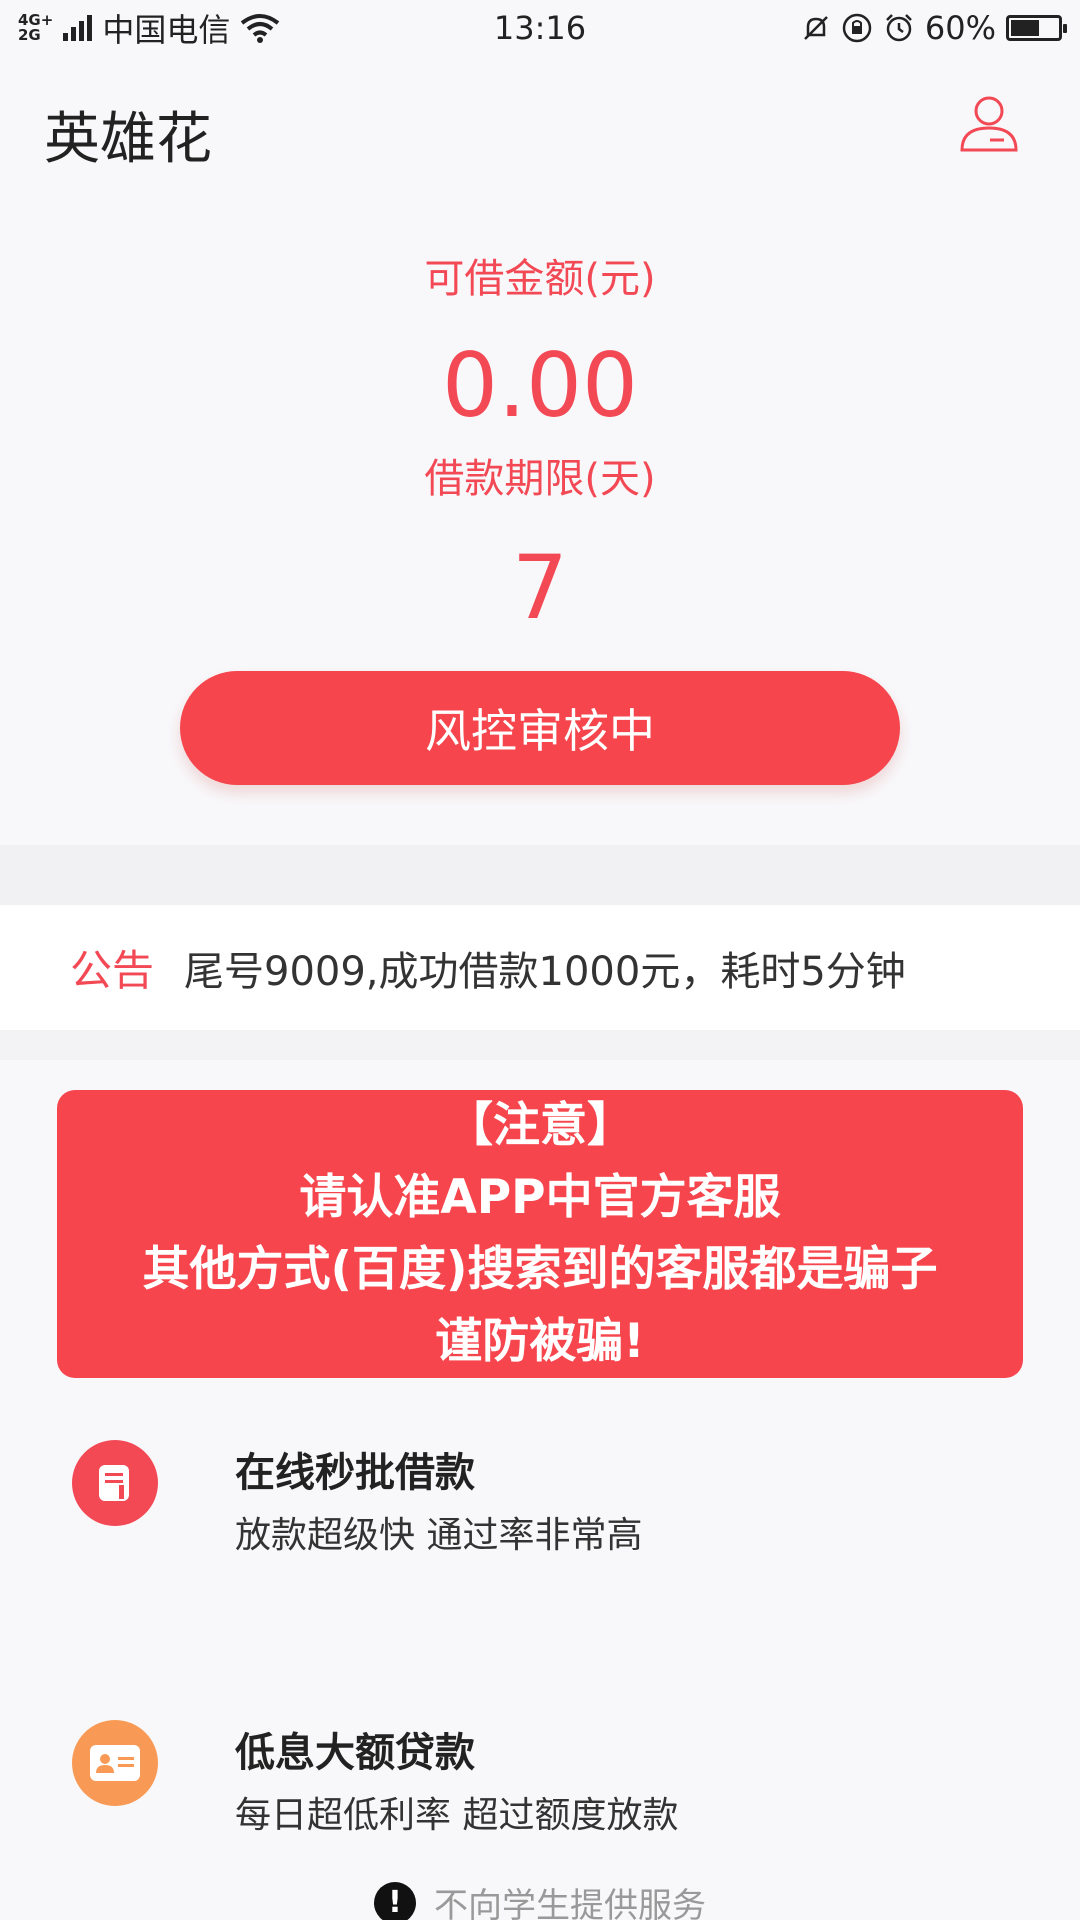 This screenshot has width=1080, height=1920. Describe the element at coordinates (540, 1197) in the screenshot. I see `warning-line-2: 请认准APP中官方客服` at that location.